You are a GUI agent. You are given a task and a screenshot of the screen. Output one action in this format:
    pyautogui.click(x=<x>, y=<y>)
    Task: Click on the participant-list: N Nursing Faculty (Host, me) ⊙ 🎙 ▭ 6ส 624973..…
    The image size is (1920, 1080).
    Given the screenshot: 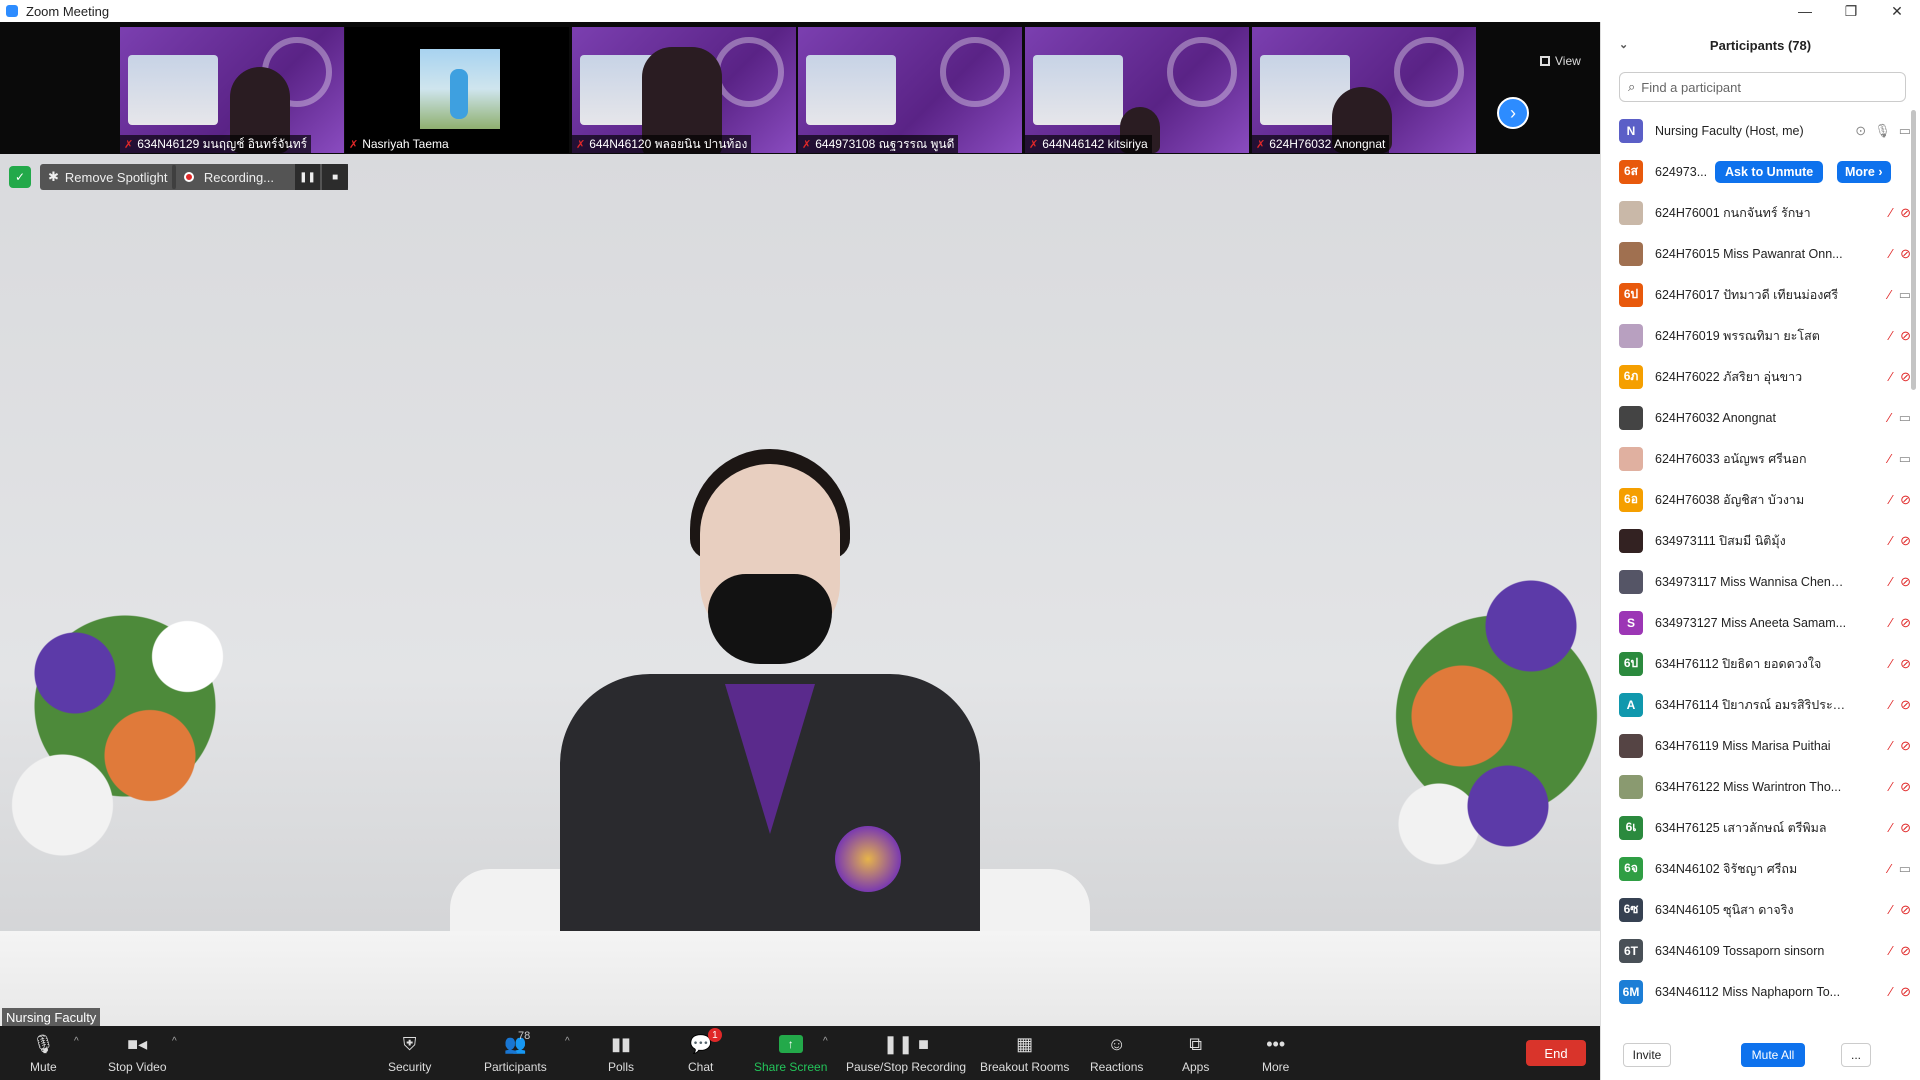 What is the action you would take?
    pyautogui.click(x=1756, y=565)
    